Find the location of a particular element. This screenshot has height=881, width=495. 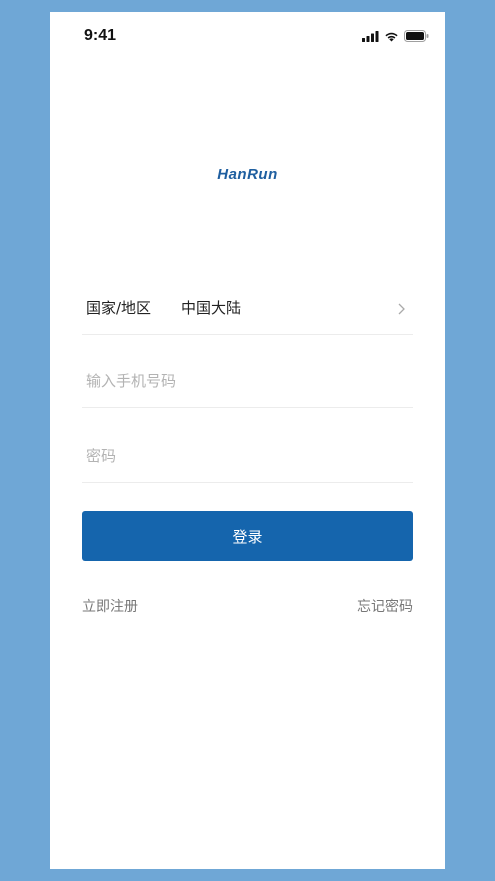

login-button: 登录 is located at coordinates (247, 536).